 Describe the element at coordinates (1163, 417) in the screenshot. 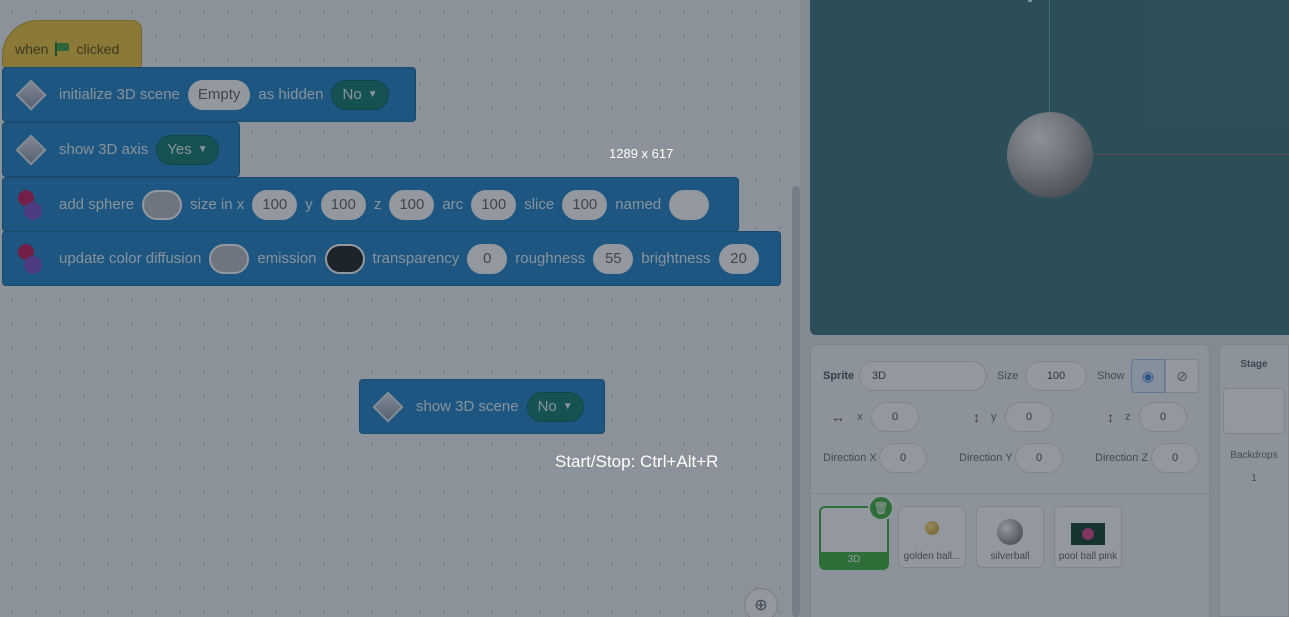

I see `z-input: 0` at that location.